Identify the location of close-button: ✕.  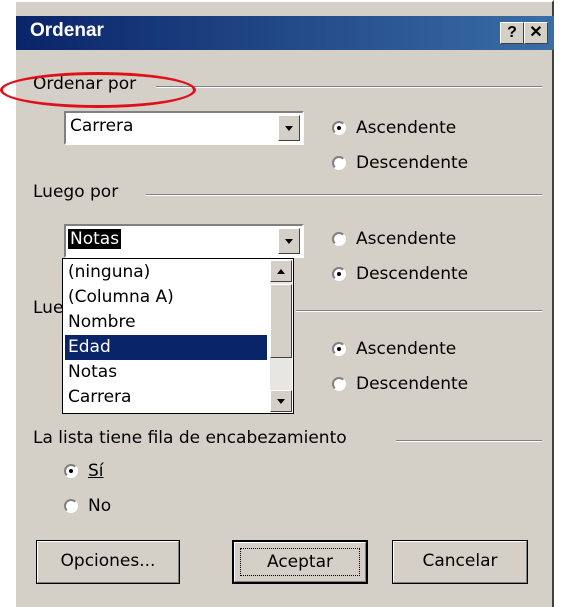
(536, 33).